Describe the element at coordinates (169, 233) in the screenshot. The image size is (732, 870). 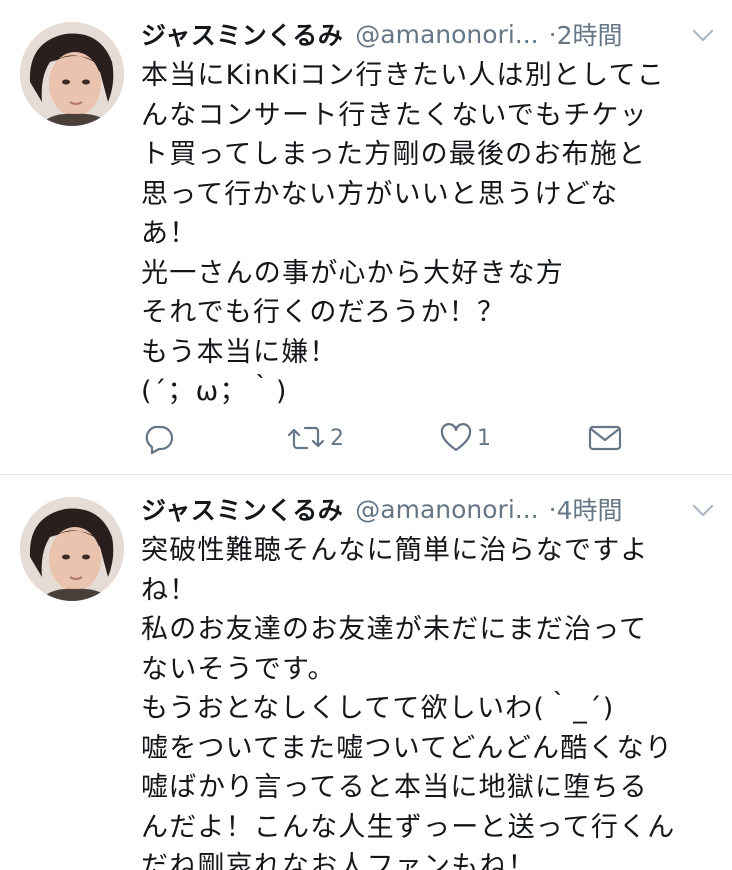
I see `tweet-text-line: あ！` at that location.